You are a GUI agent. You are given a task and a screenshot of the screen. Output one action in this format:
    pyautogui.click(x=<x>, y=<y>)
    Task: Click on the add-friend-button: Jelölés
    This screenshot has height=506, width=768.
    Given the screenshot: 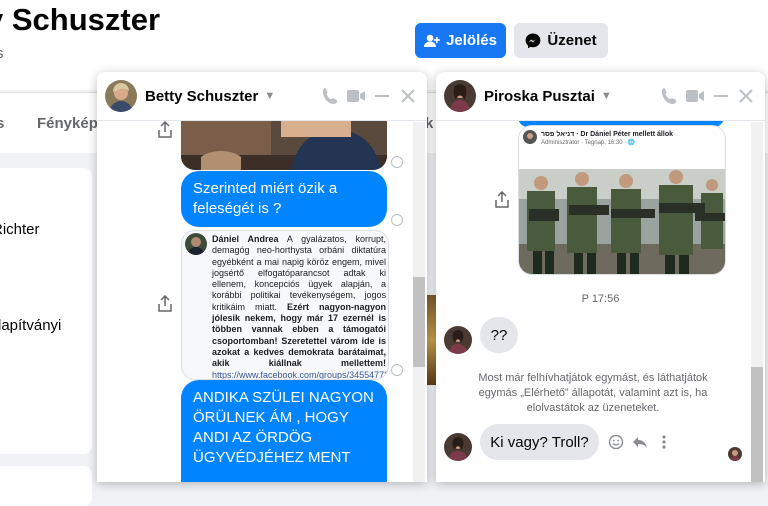 What is the action you would take?
    pyautogui.click(x=460, y=40)
    